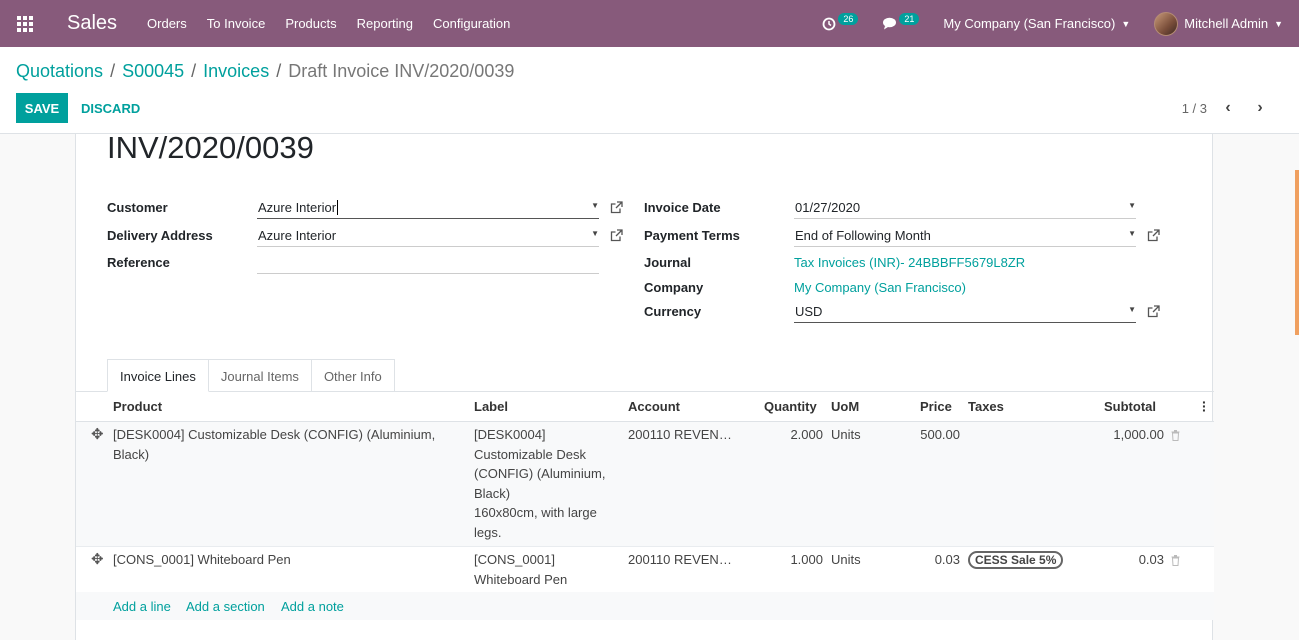 The height and width of the screenshot is (640, 1299). What do you see at coordinates (138, 262) in the screenshot?
I see `reference-label: Reference` at bounding box center [138, 262].